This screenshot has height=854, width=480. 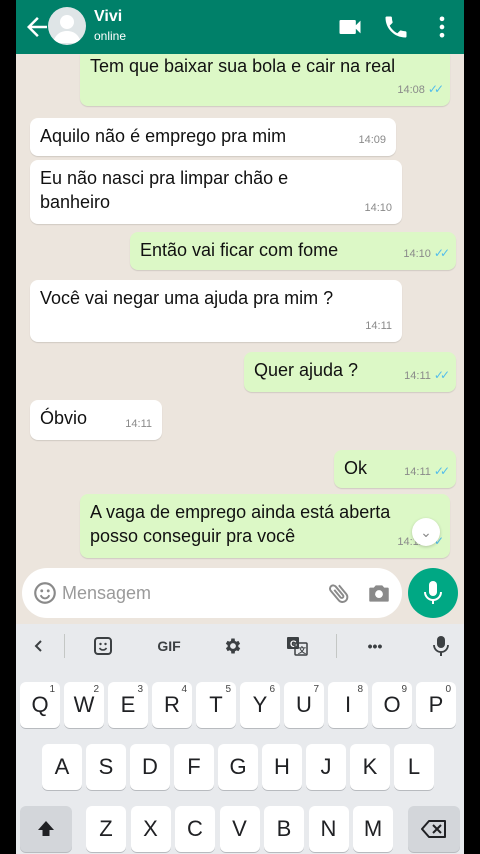 I want to click on voice-message-button, so click(x=433, y=593).